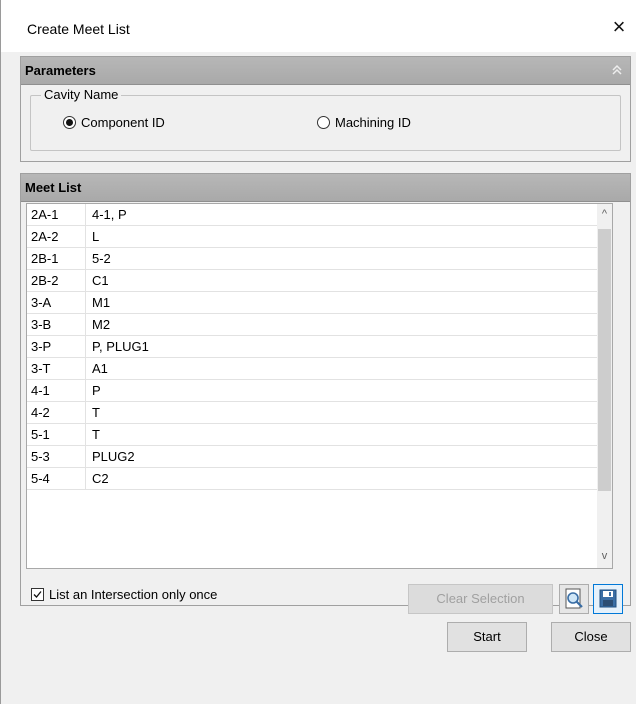 The height and width of the screenshot is (704, 636). I want to click on intersection-once-label: List an Intersection only once, so click(133, 594).